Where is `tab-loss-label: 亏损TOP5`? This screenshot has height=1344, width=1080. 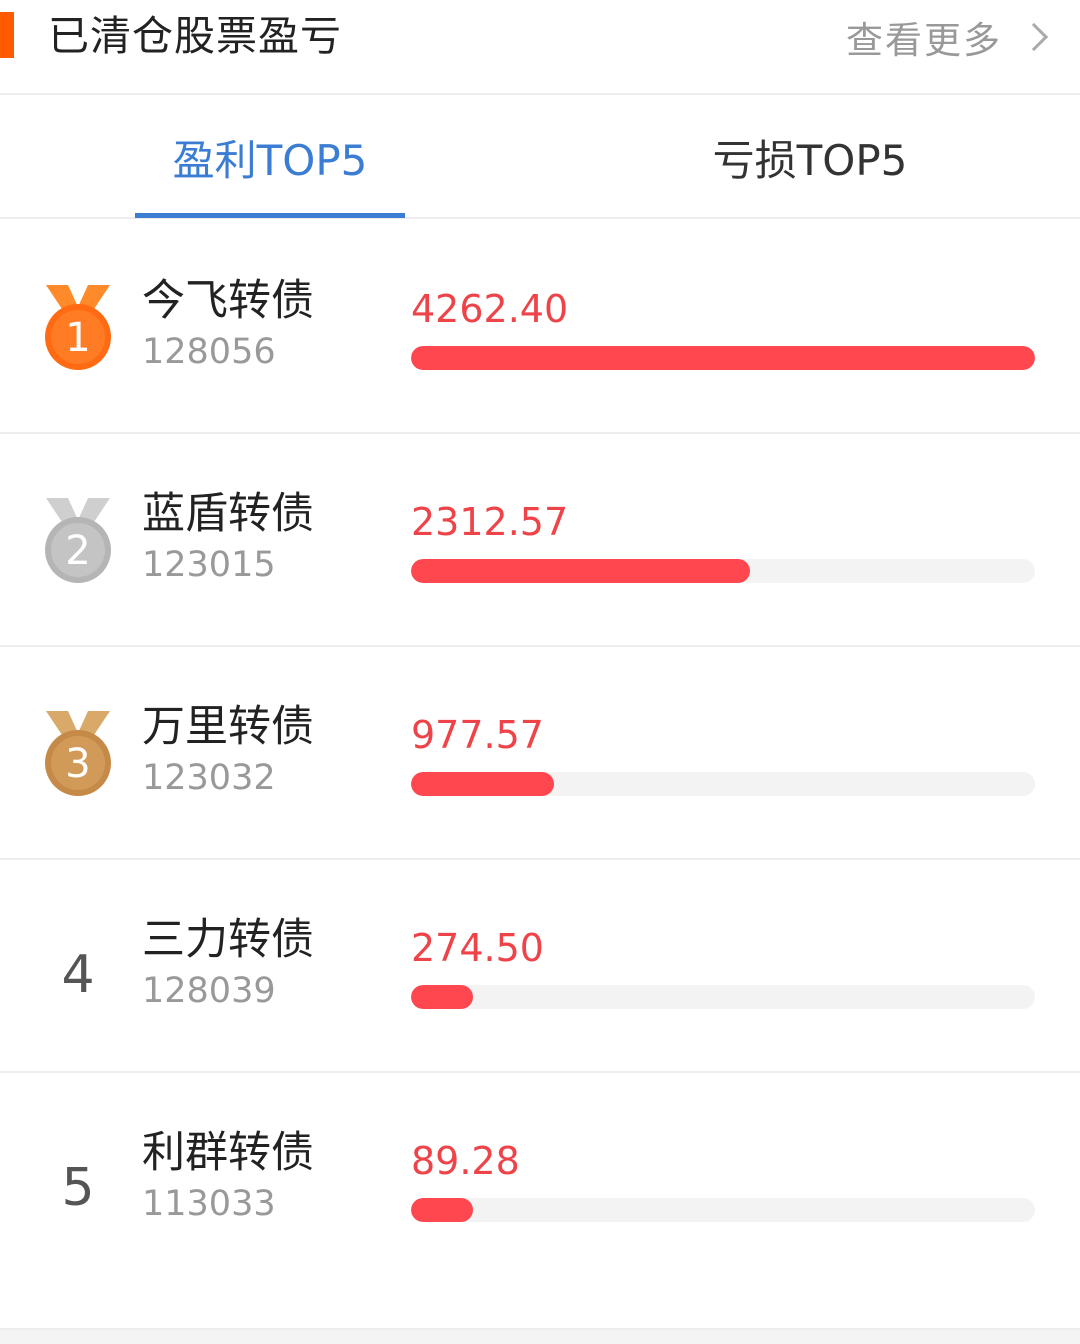
tab-loss-label: 亏损TOP5 is located at coordinates (810, 160).